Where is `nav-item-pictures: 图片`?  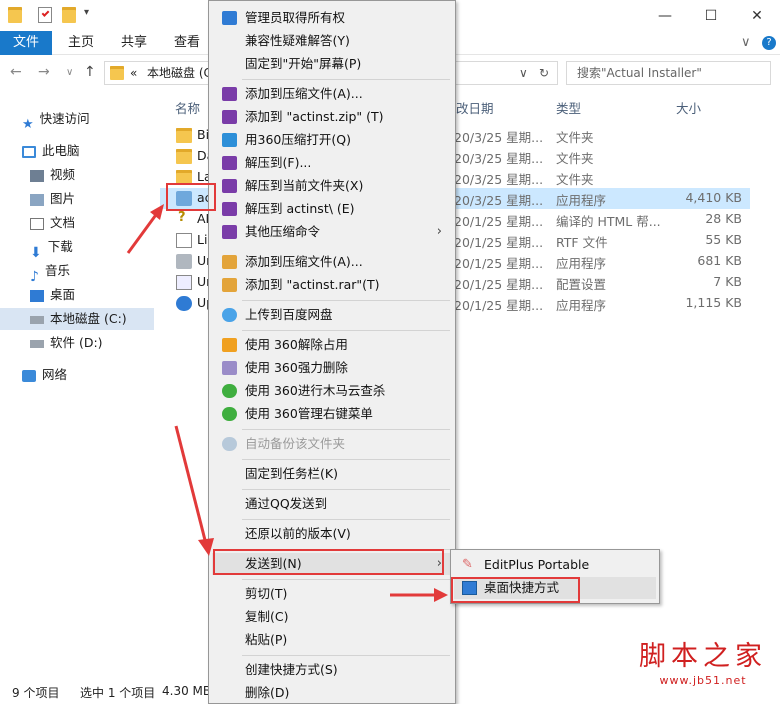
nav-item-pictures: 图片 is located at coordinates (52, 199).